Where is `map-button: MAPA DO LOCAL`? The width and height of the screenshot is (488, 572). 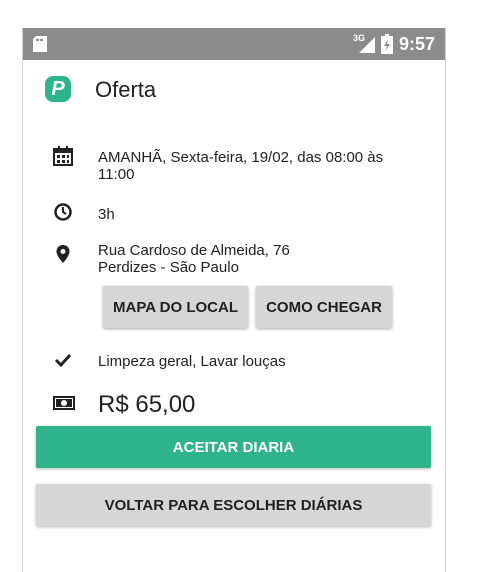 map-button: MAPA DO LOCAL is located at coordinates (175, 307).